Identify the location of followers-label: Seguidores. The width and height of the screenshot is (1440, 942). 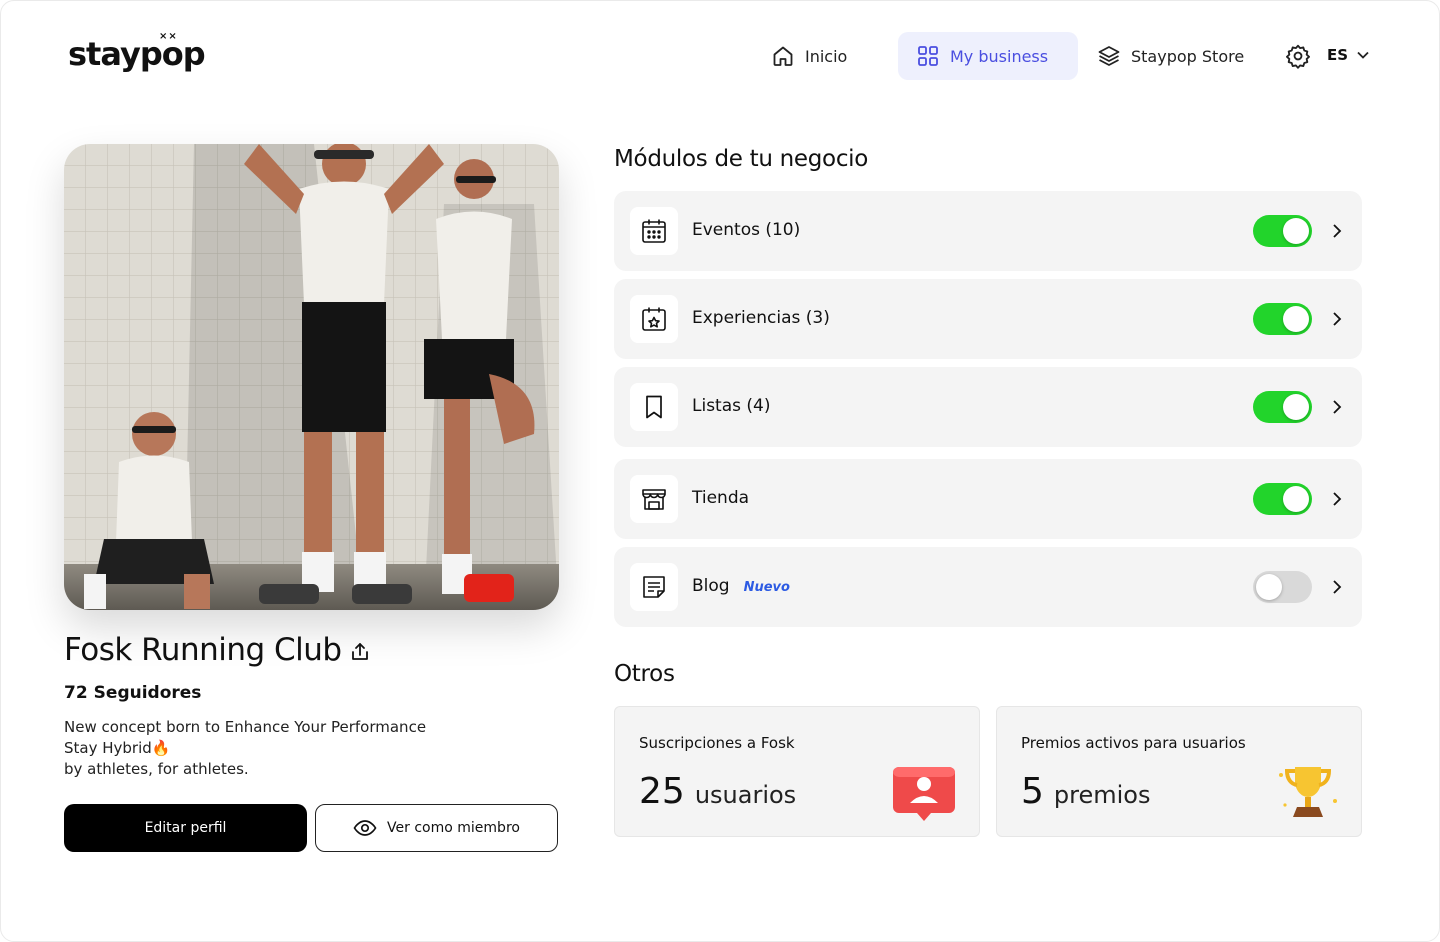
(147, 693).